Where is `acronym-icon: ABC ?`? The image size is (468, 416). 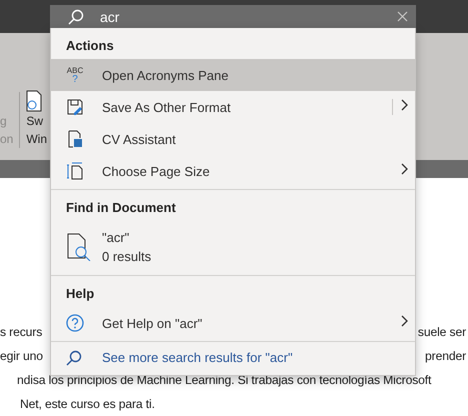
acronym-icon: ABC ? is located at coordinates (75, 75).